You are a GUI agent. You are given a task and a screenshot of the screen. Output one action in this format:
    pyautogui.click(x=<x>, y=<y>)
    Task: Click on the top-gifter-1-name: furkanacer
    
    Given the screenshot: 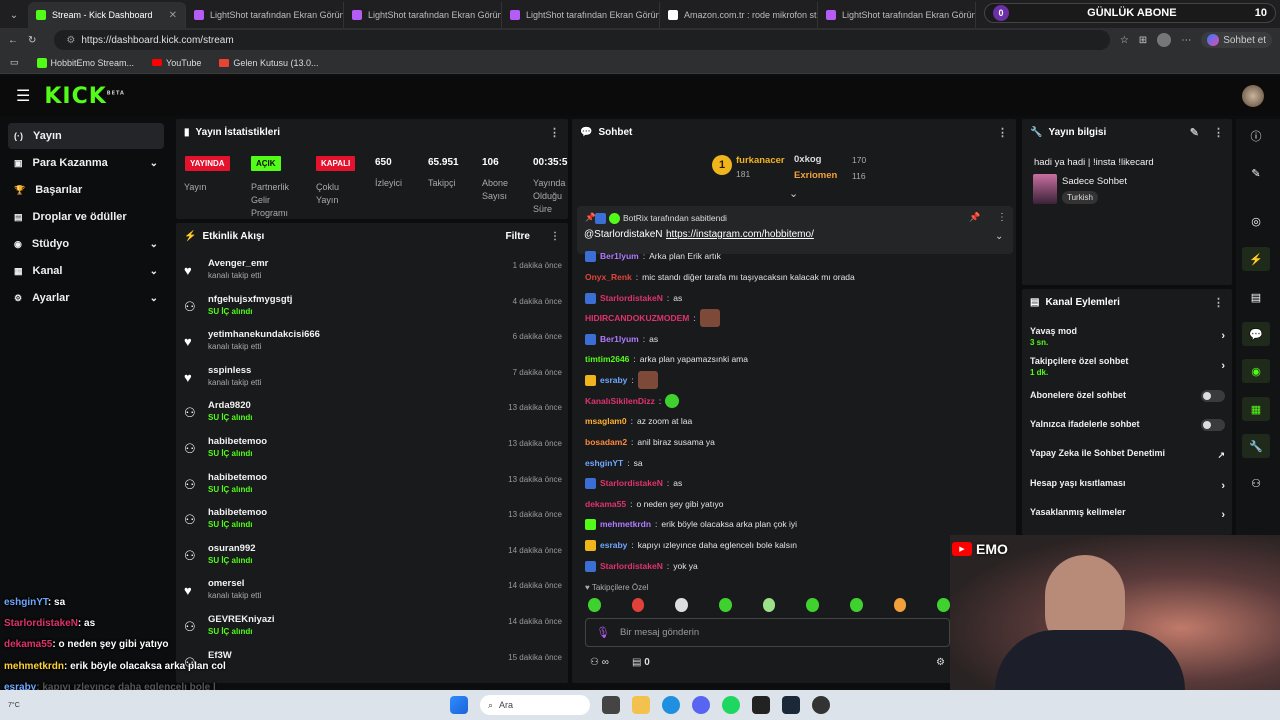 What is the action you would take?
    pyautogui.click(x=760, y=160)
    